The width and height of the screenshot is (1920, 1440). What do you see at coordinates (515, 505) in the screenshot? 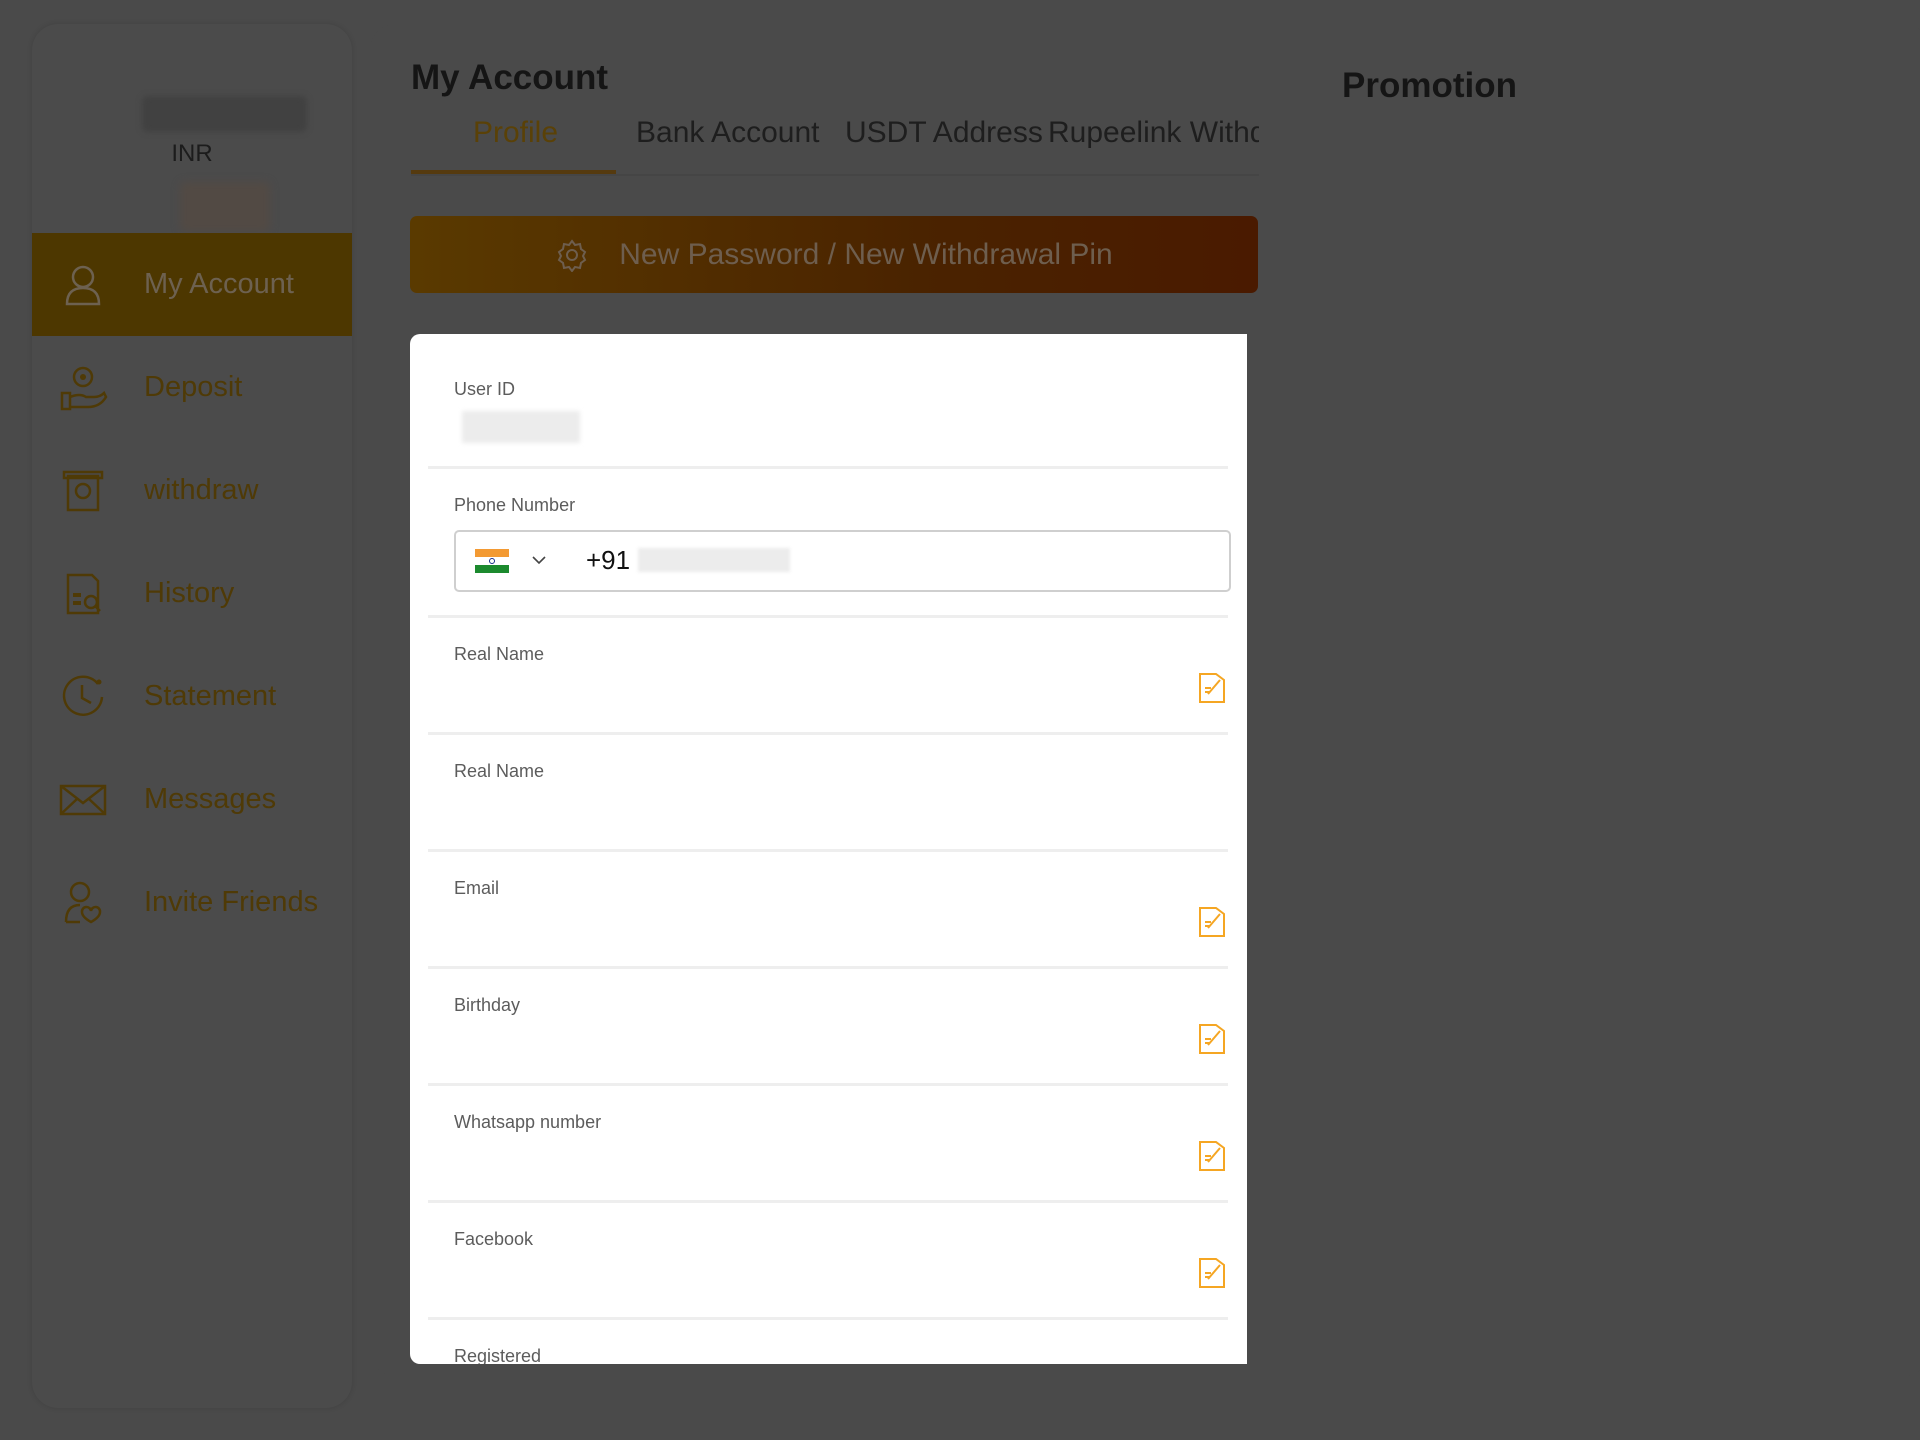
I see `field-label: Phone Number` at bounding box center [515, 505].